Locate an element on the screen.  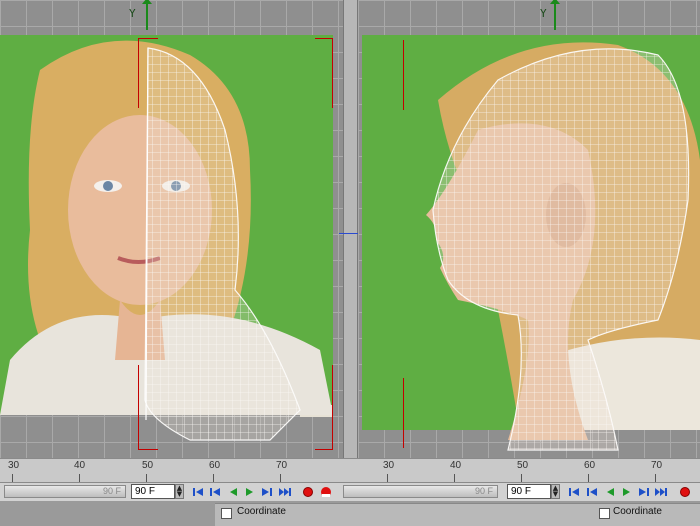
frame-marker-top-left-h is located at coordinates (148, 38).